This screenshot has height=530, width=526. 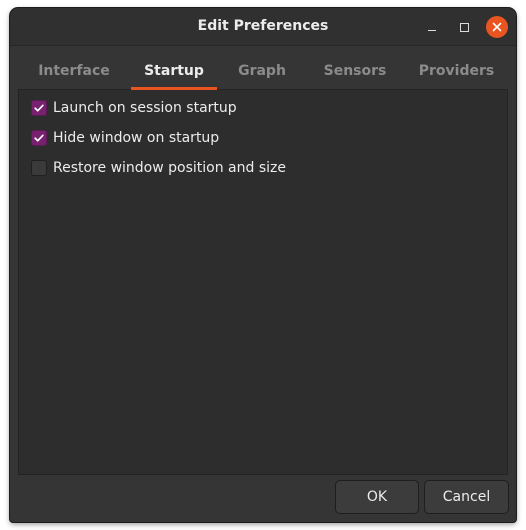 What do you see at coordinates (169, 168) in the screenshot?
I see `restore-window-label: Restore window position and size` at bounding box center [169, 168].